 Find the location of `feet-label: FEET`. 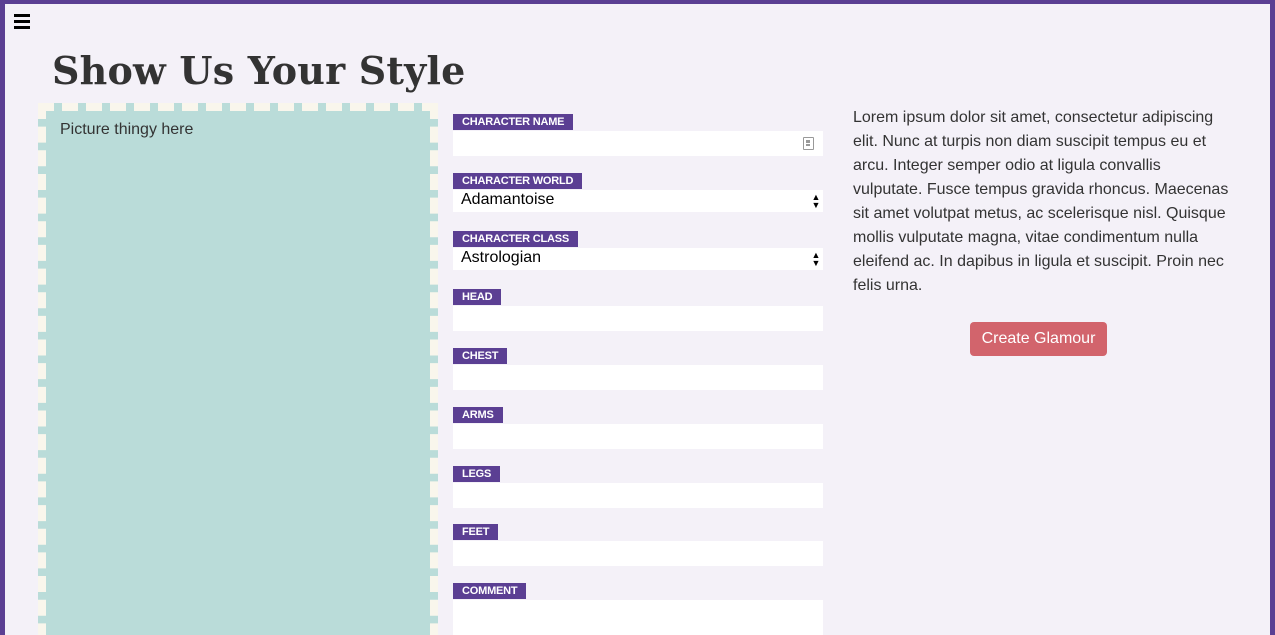

feet-label: FEET is located at coordinates (476, 532).